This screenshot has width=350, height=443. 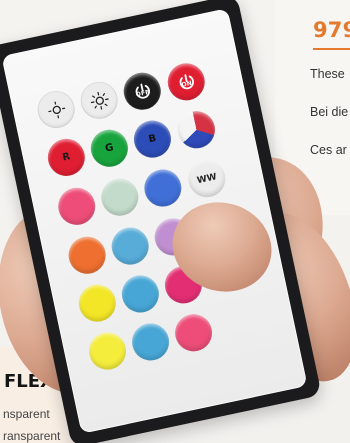 I want to click on rgb-mode-button, so click(x=196, y=129).